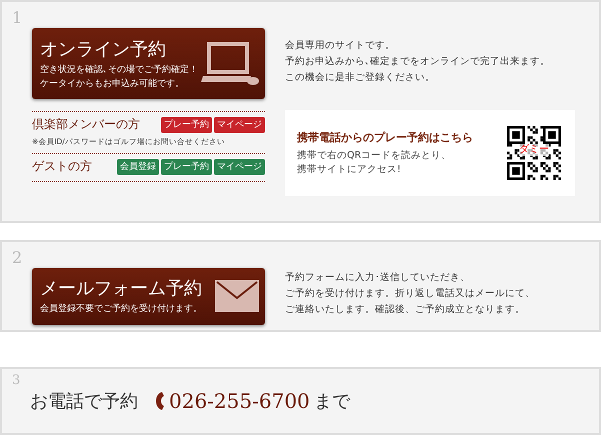  I want to click on reservation-banner: メールフォーム予約 会員登録不要でご予約を受け付けます。, so click(148, 296).